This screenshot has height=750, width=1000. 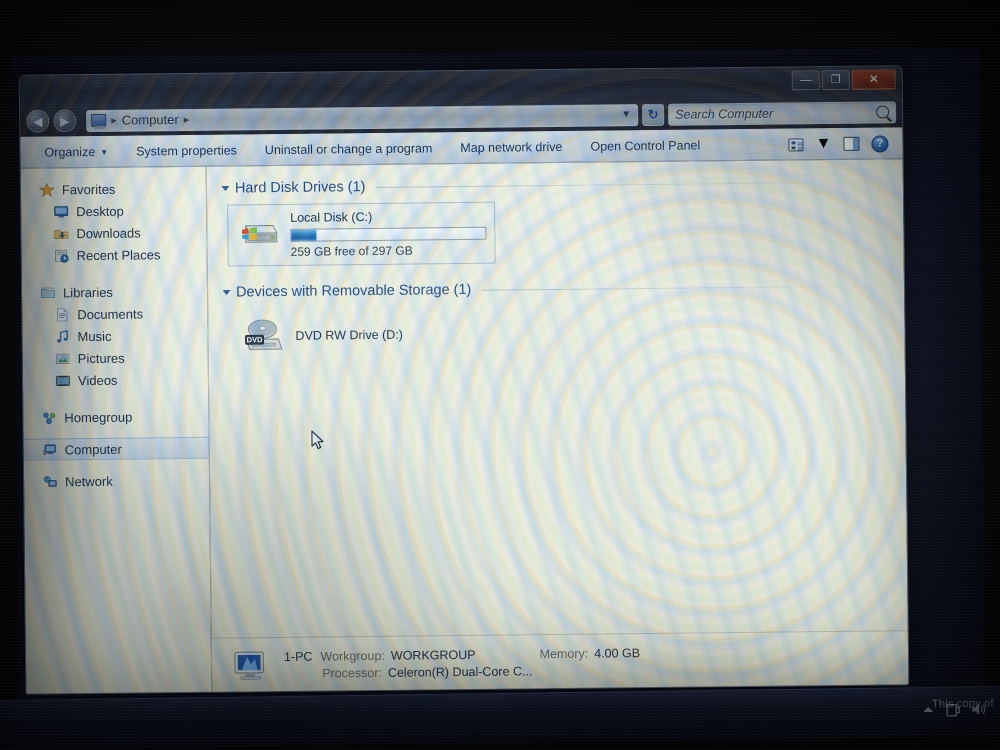 I want to click on sidebar-item-music: Music, so click(x=114, y=336).